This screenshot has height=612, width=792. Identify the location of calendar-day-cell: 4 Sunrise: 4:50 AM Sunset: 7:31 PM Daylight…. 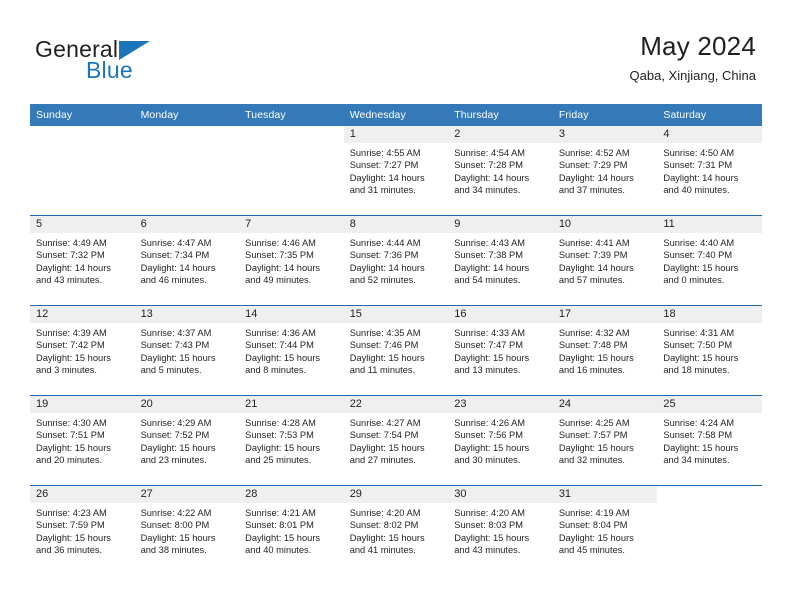
(709, 171).